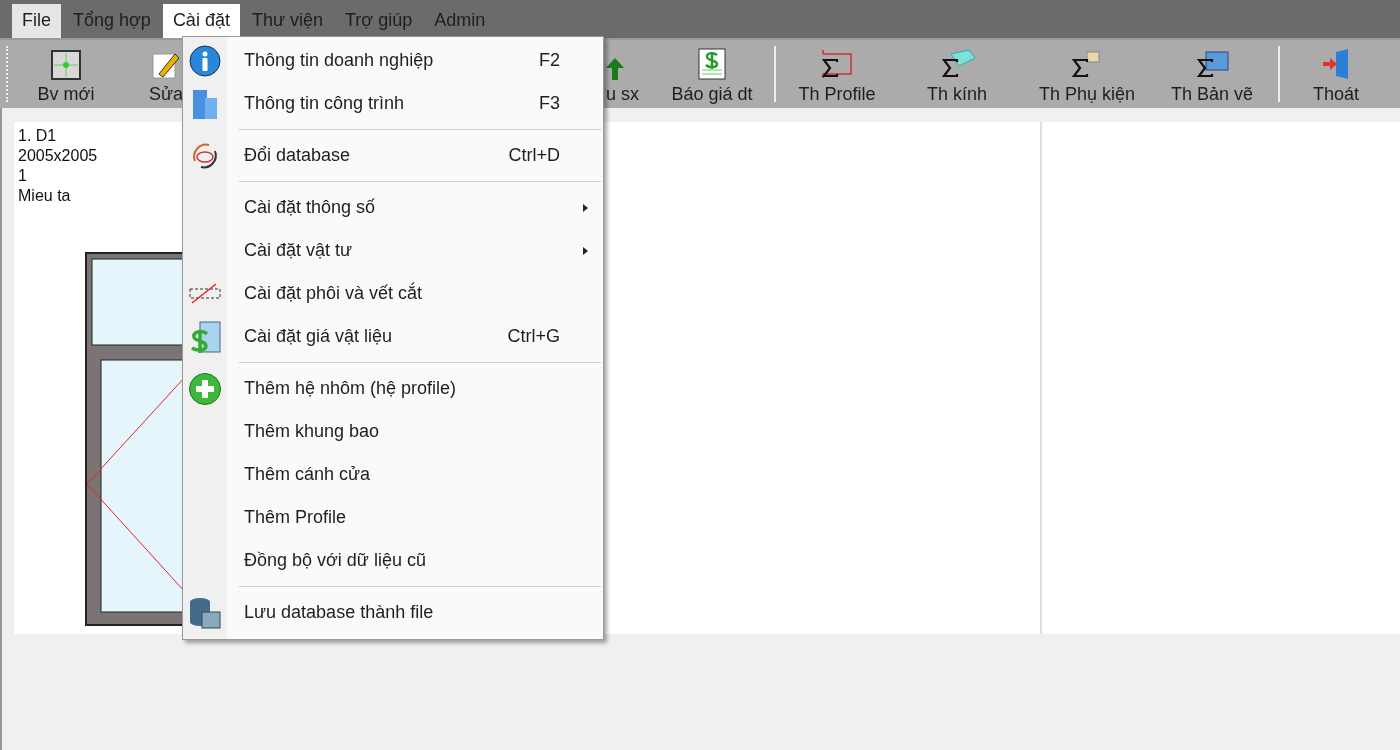 The height and width of the screenshot is (750, 1400). What do you see at coordinates (44, 196) in the screenshot?
I see `design-label: Mieu ta` at bounding box center [44, 196].